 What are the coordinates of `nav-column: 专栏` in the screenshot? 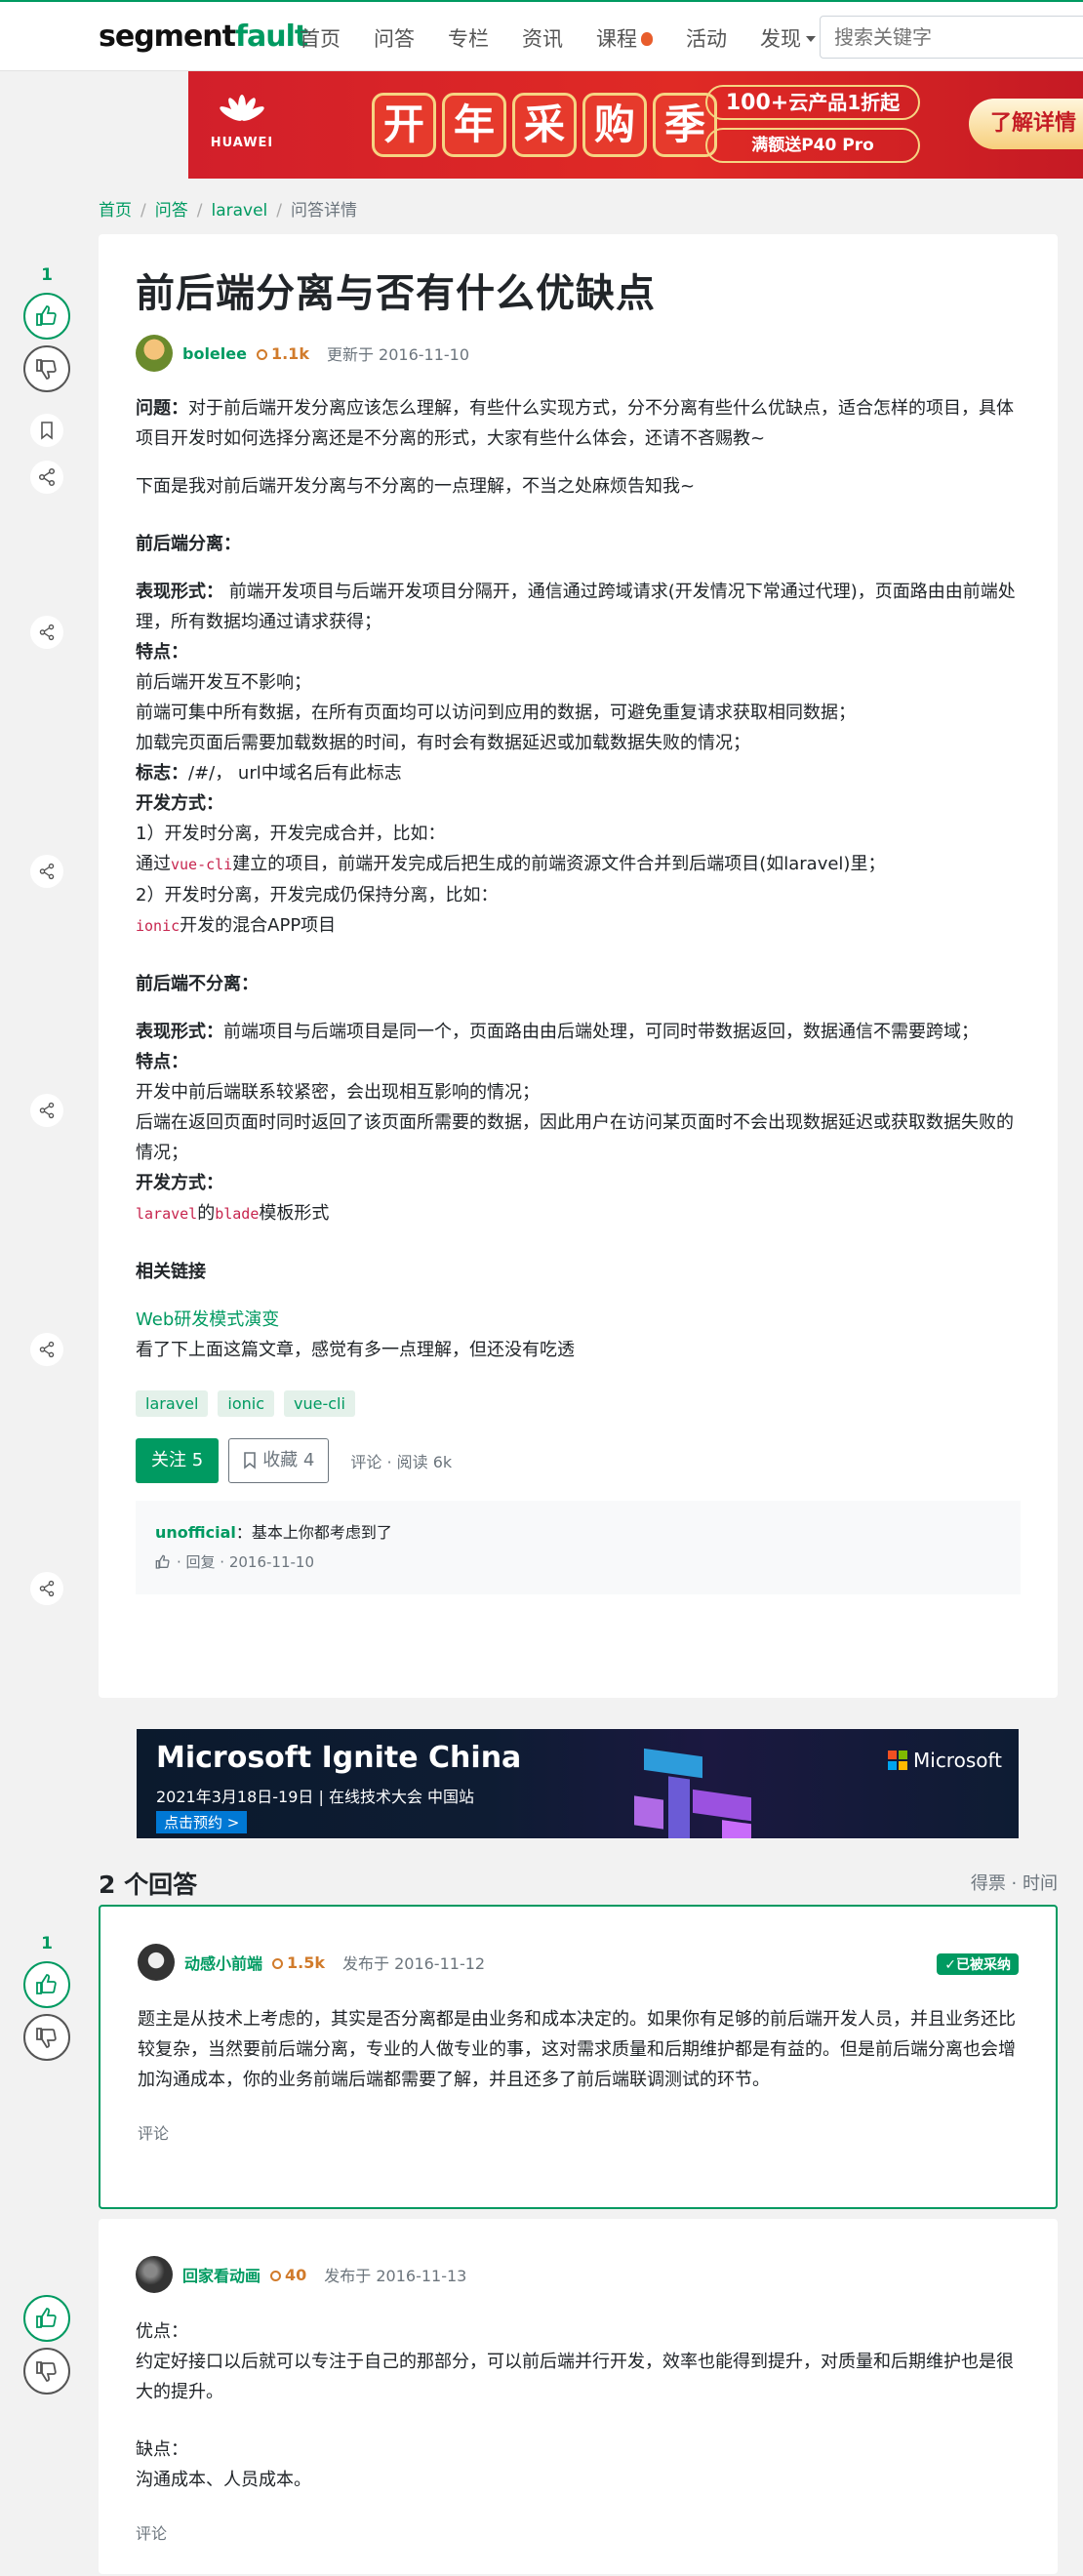 It's located at (468, 38).